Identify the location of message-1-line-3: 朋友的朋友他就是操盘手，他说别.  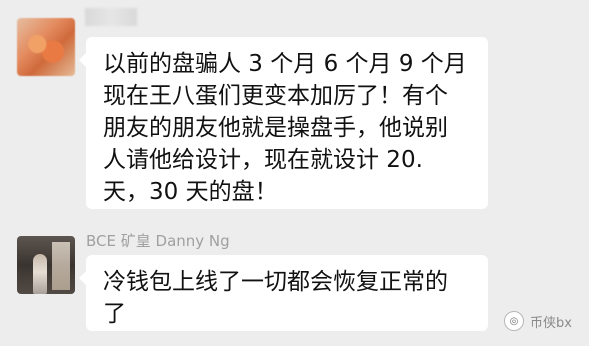
(275, 128).